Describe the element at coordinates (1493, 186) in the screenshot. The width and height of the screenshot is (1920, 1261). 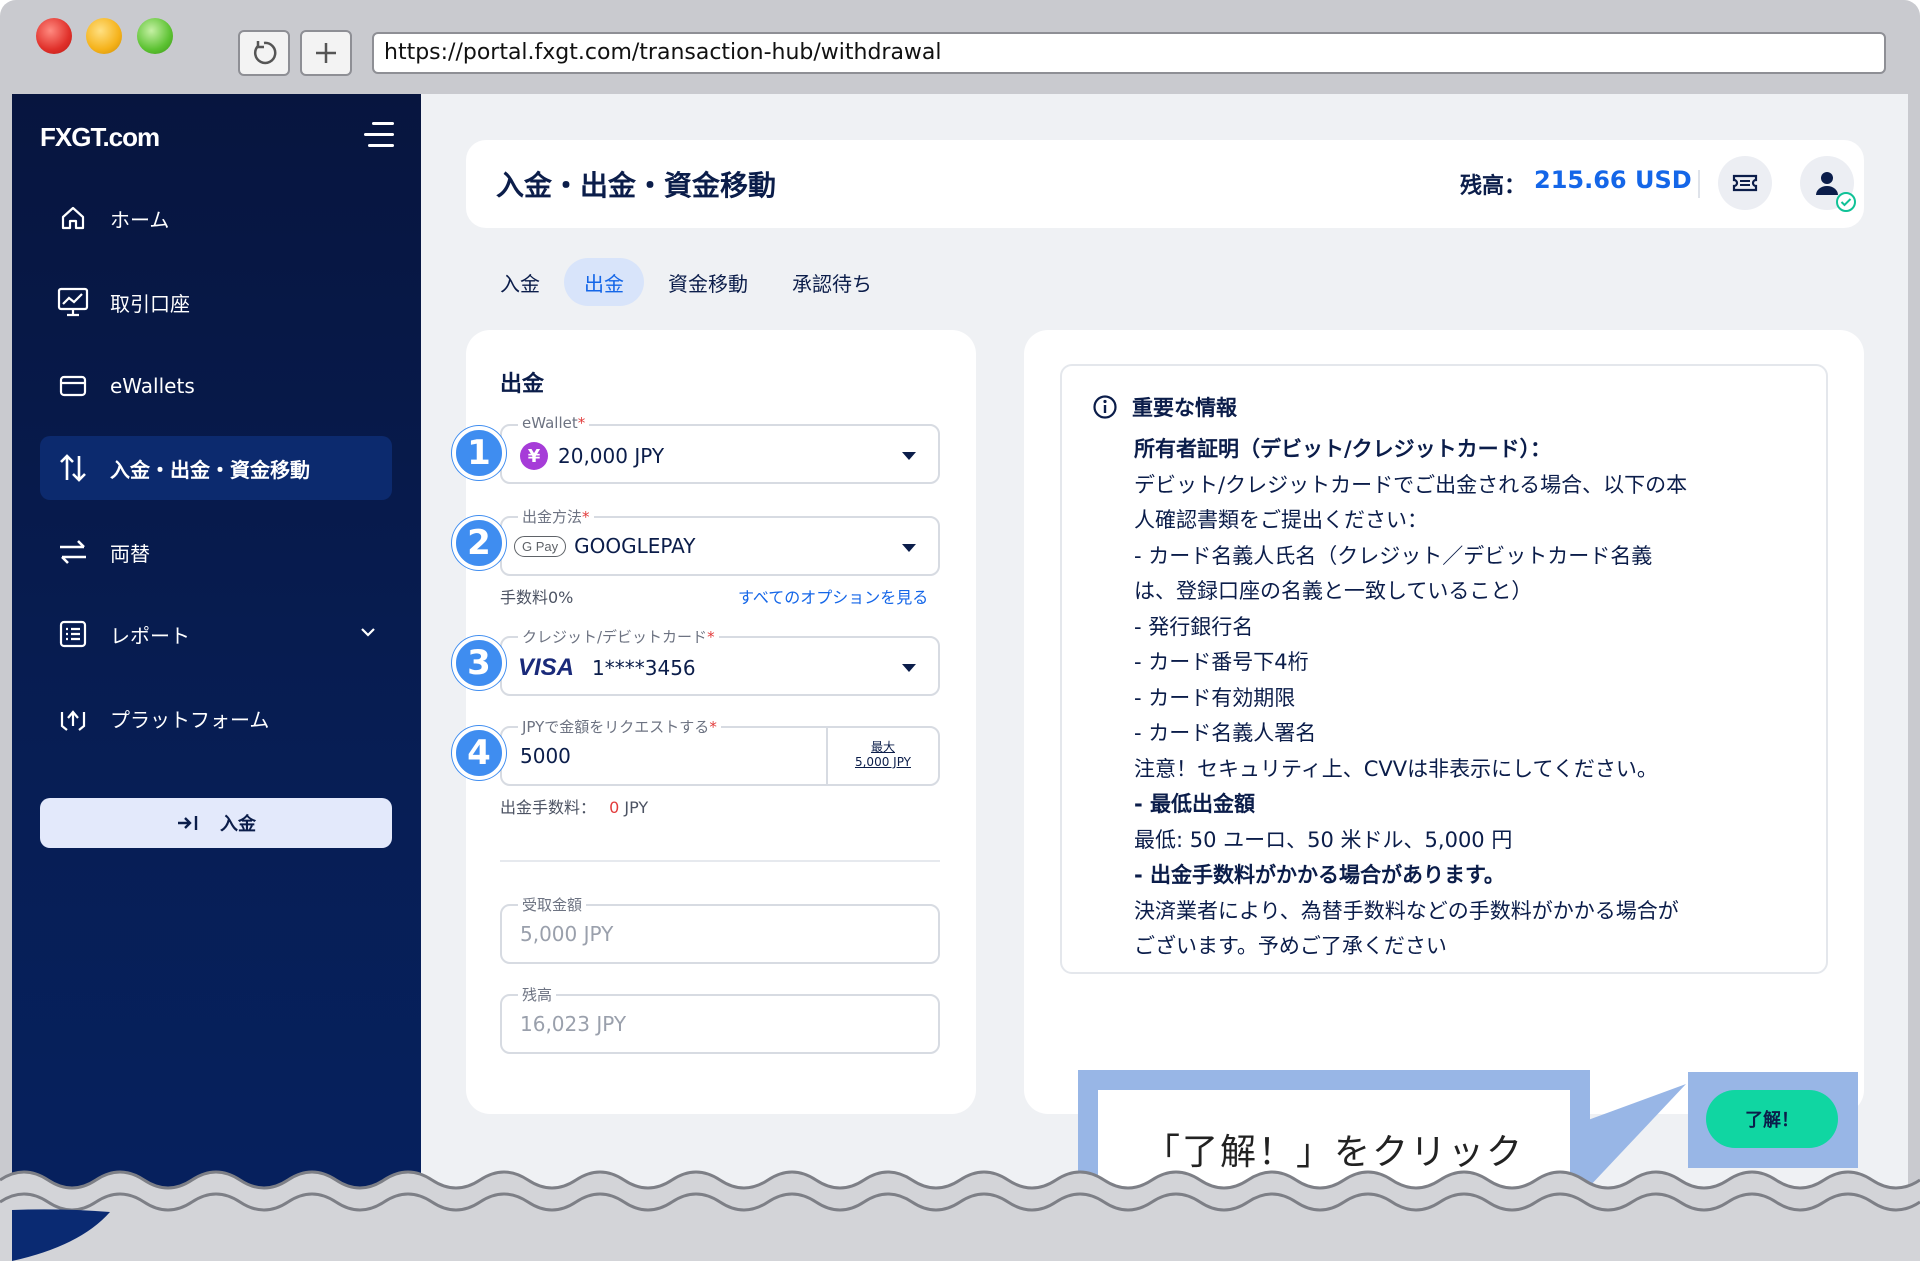
I see `balance-label: 残高：` at that location.